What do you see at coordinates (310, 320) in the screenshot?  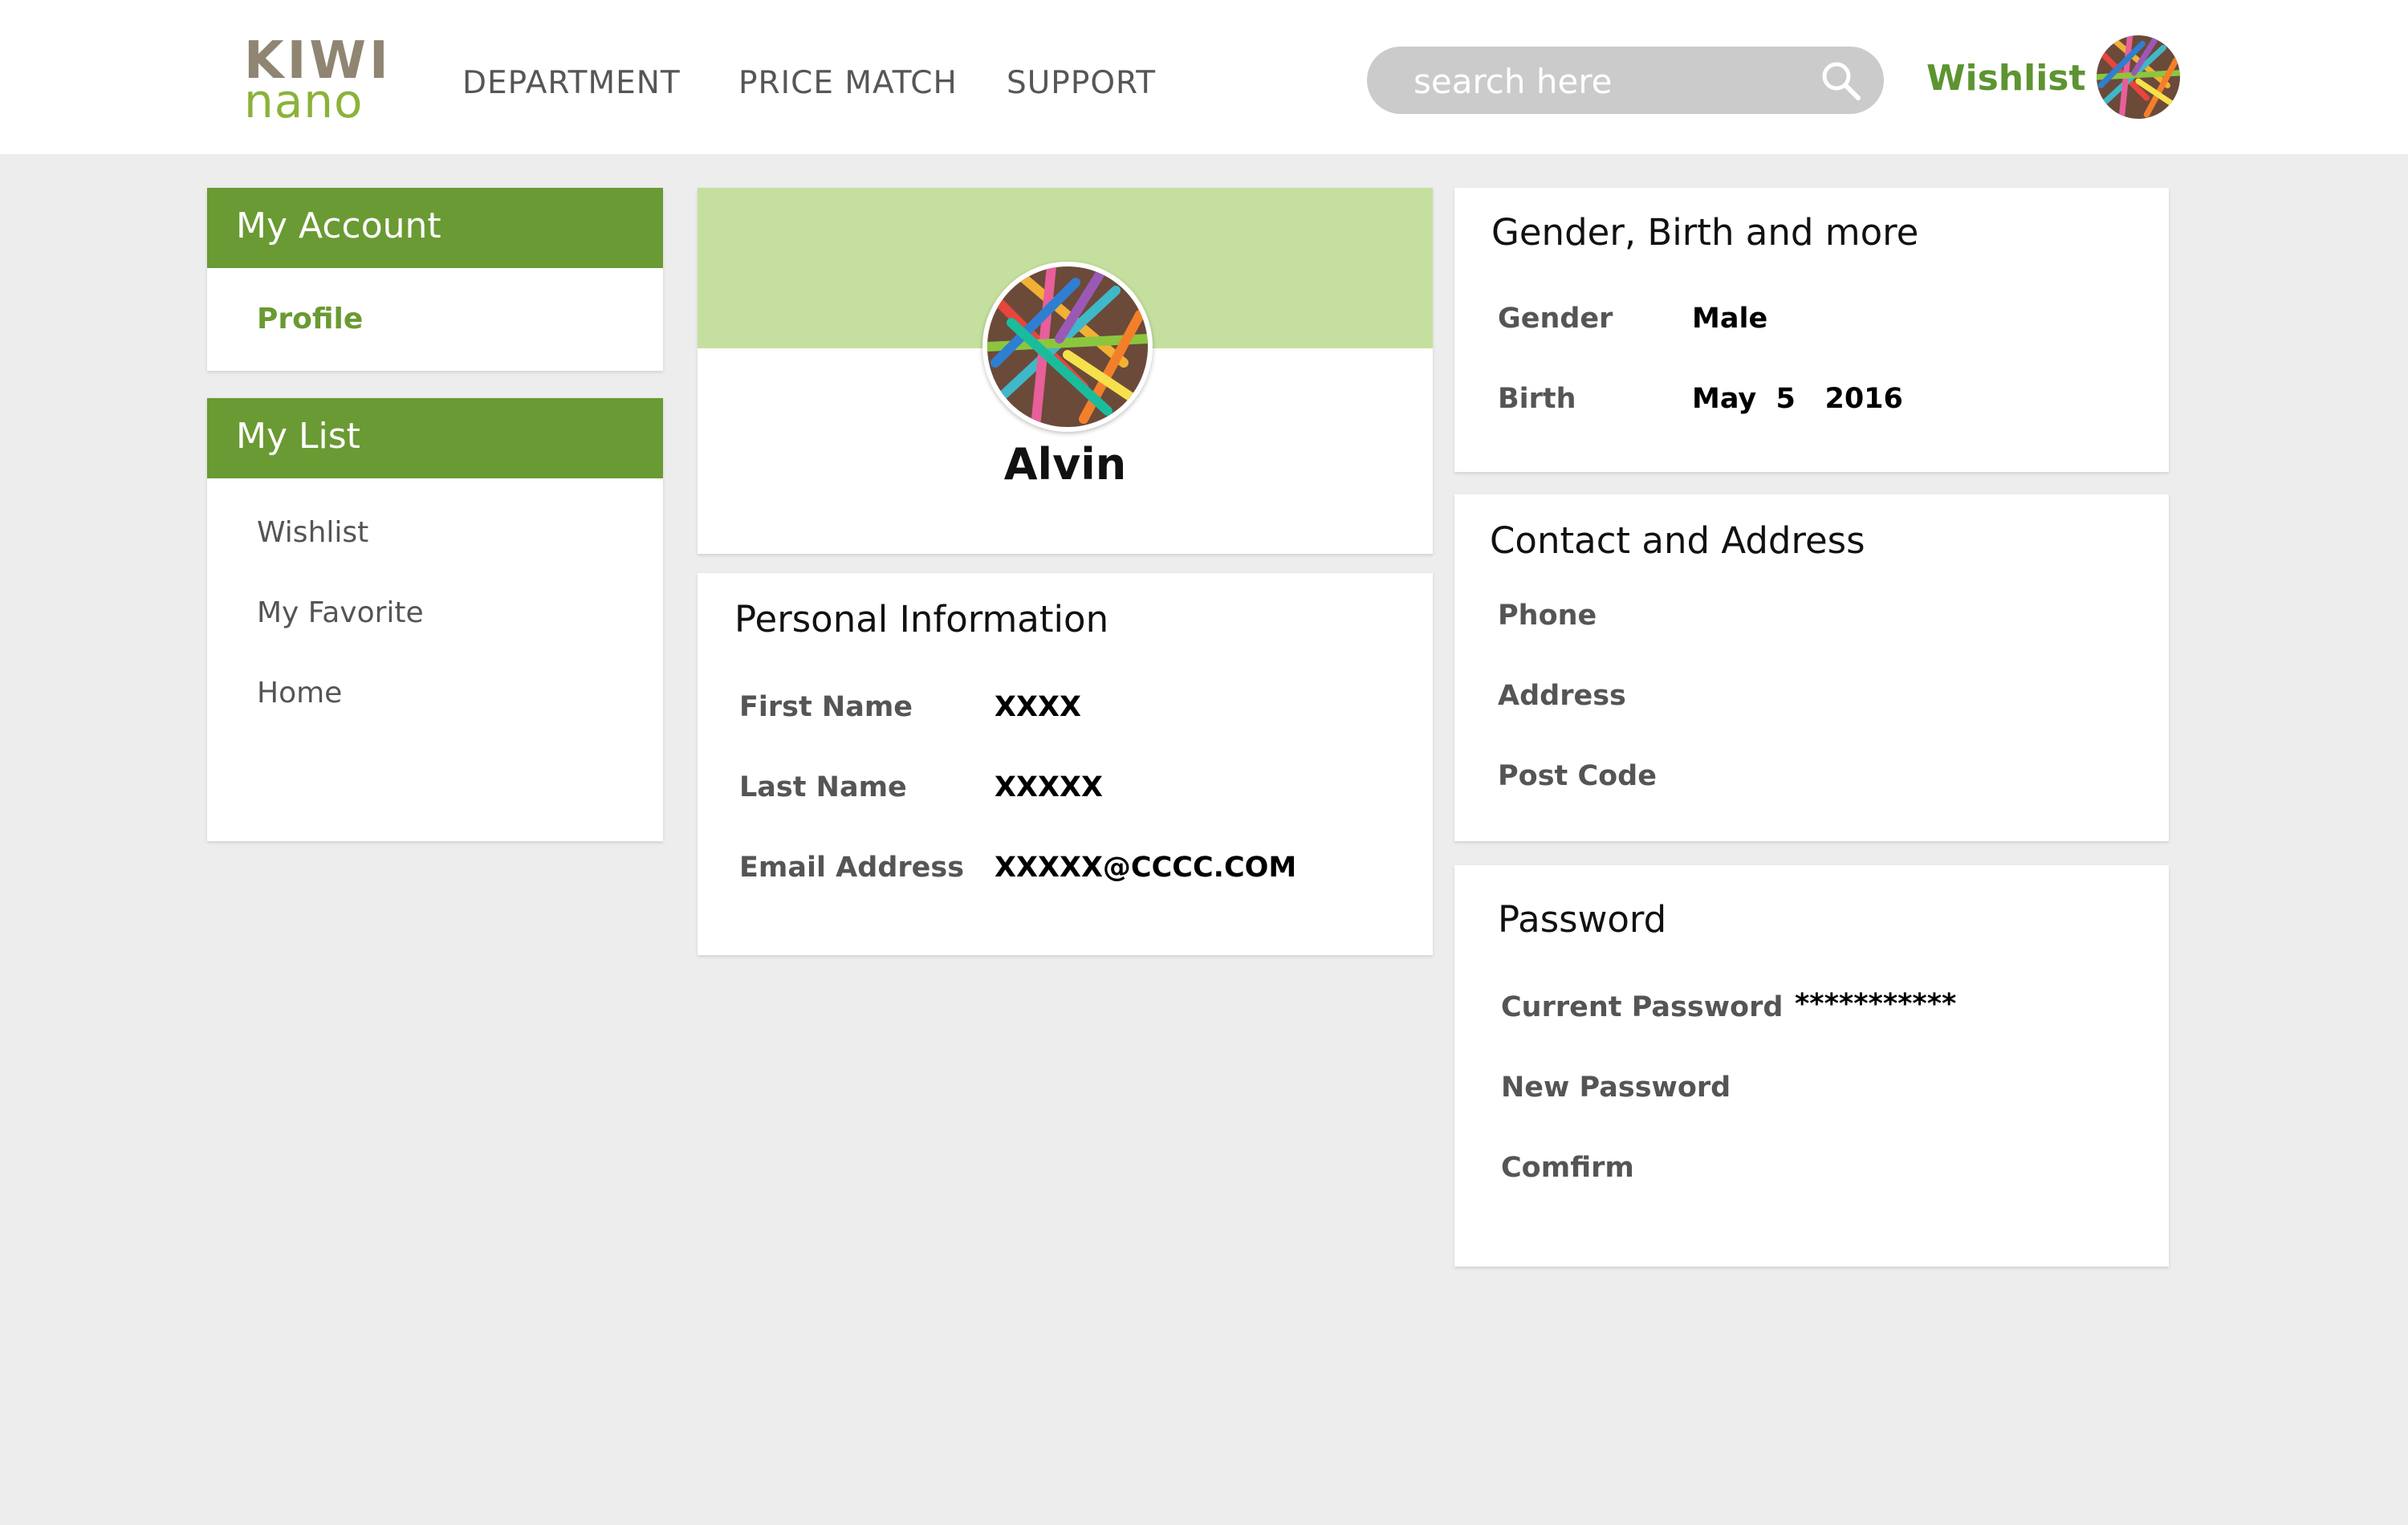 I see `sidebar-item-profile: Profile` at bounding box center [310, 320].